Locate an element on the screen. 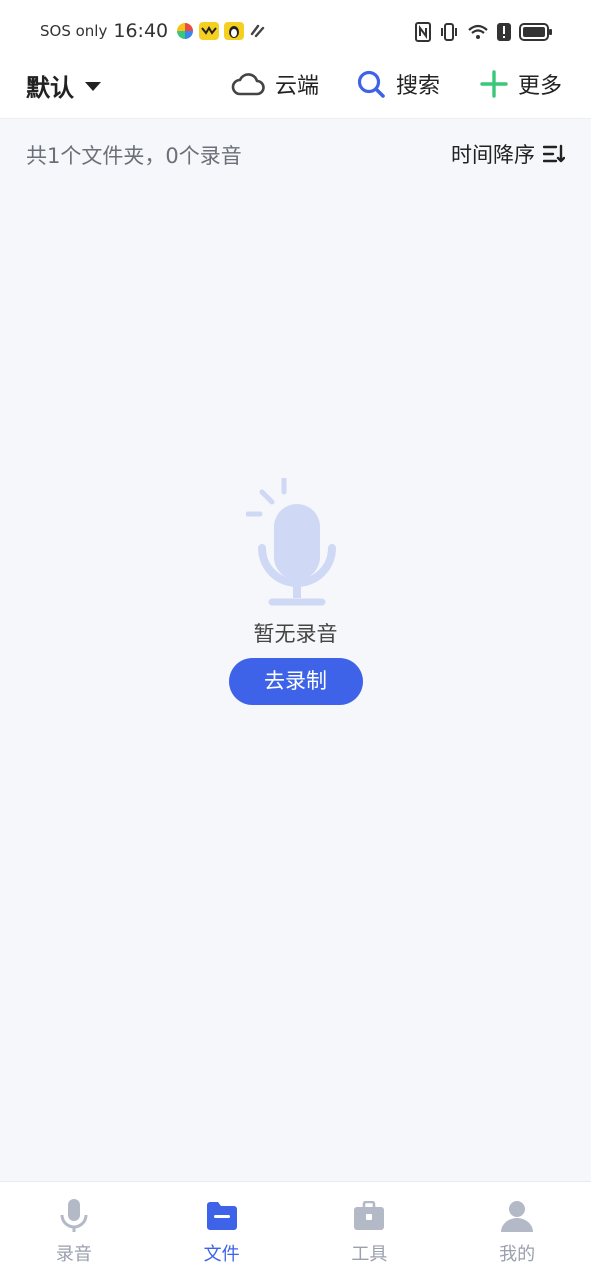  empty-message: 暂无录音 is located at coordinates (295, 634).